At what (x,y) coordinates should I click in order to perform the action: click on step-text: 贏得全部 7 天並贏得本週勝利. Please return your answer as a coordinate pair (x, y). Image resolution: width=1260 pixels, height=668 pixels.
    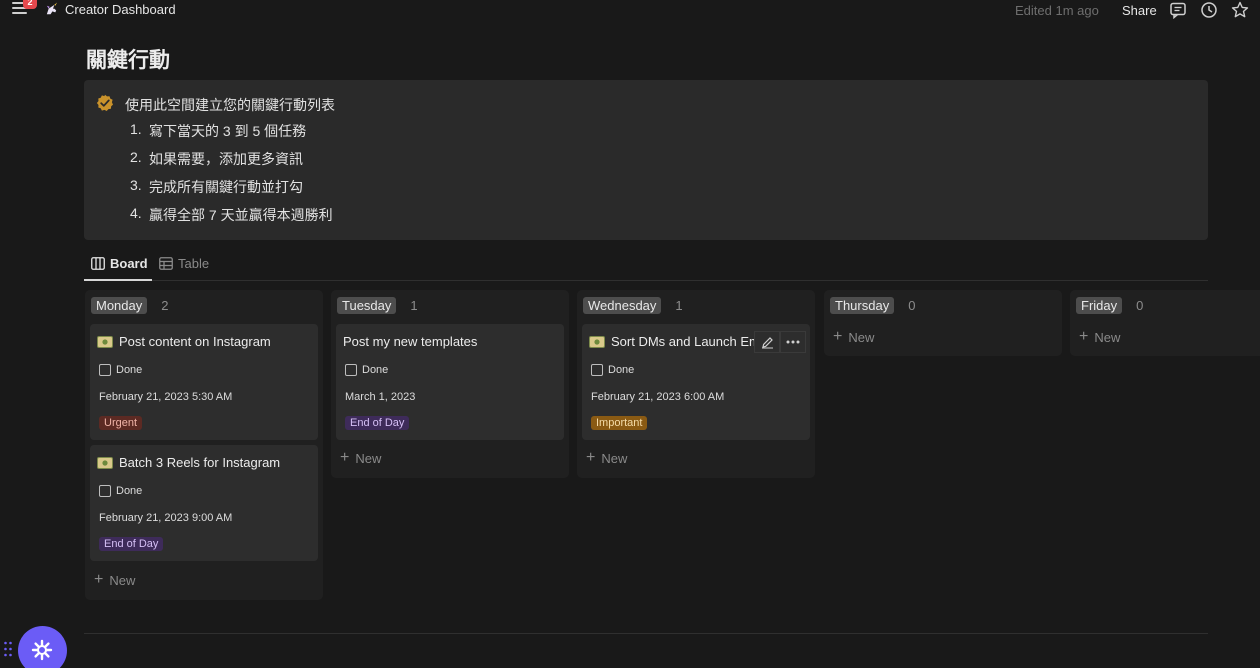
    Looking at the image, I should click on (241, 215).